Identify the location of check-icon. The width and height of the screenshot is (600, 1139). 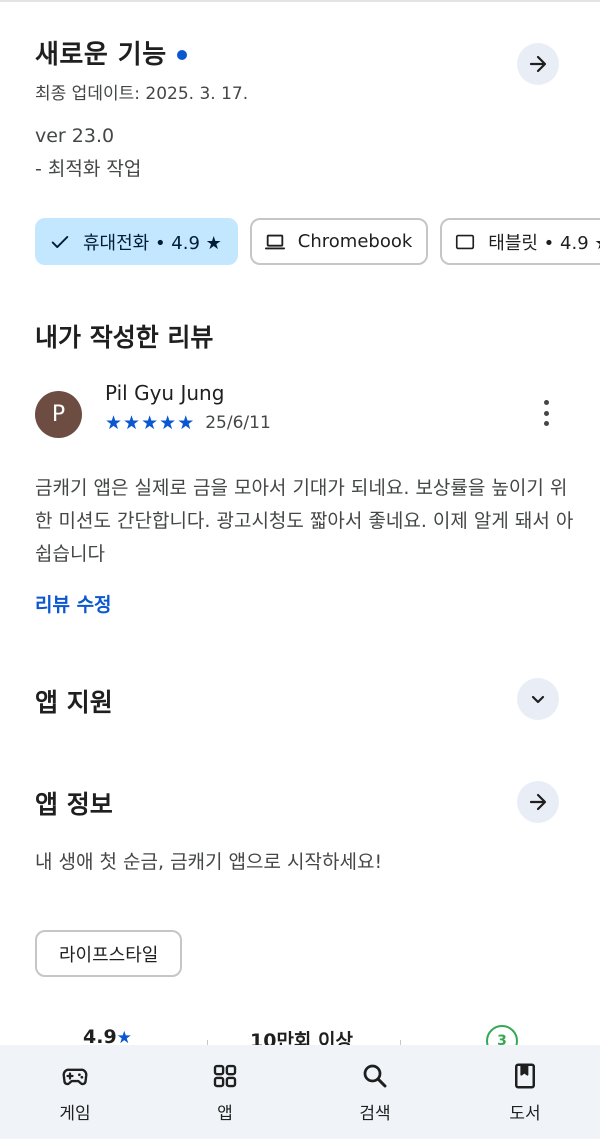
(60, 242).